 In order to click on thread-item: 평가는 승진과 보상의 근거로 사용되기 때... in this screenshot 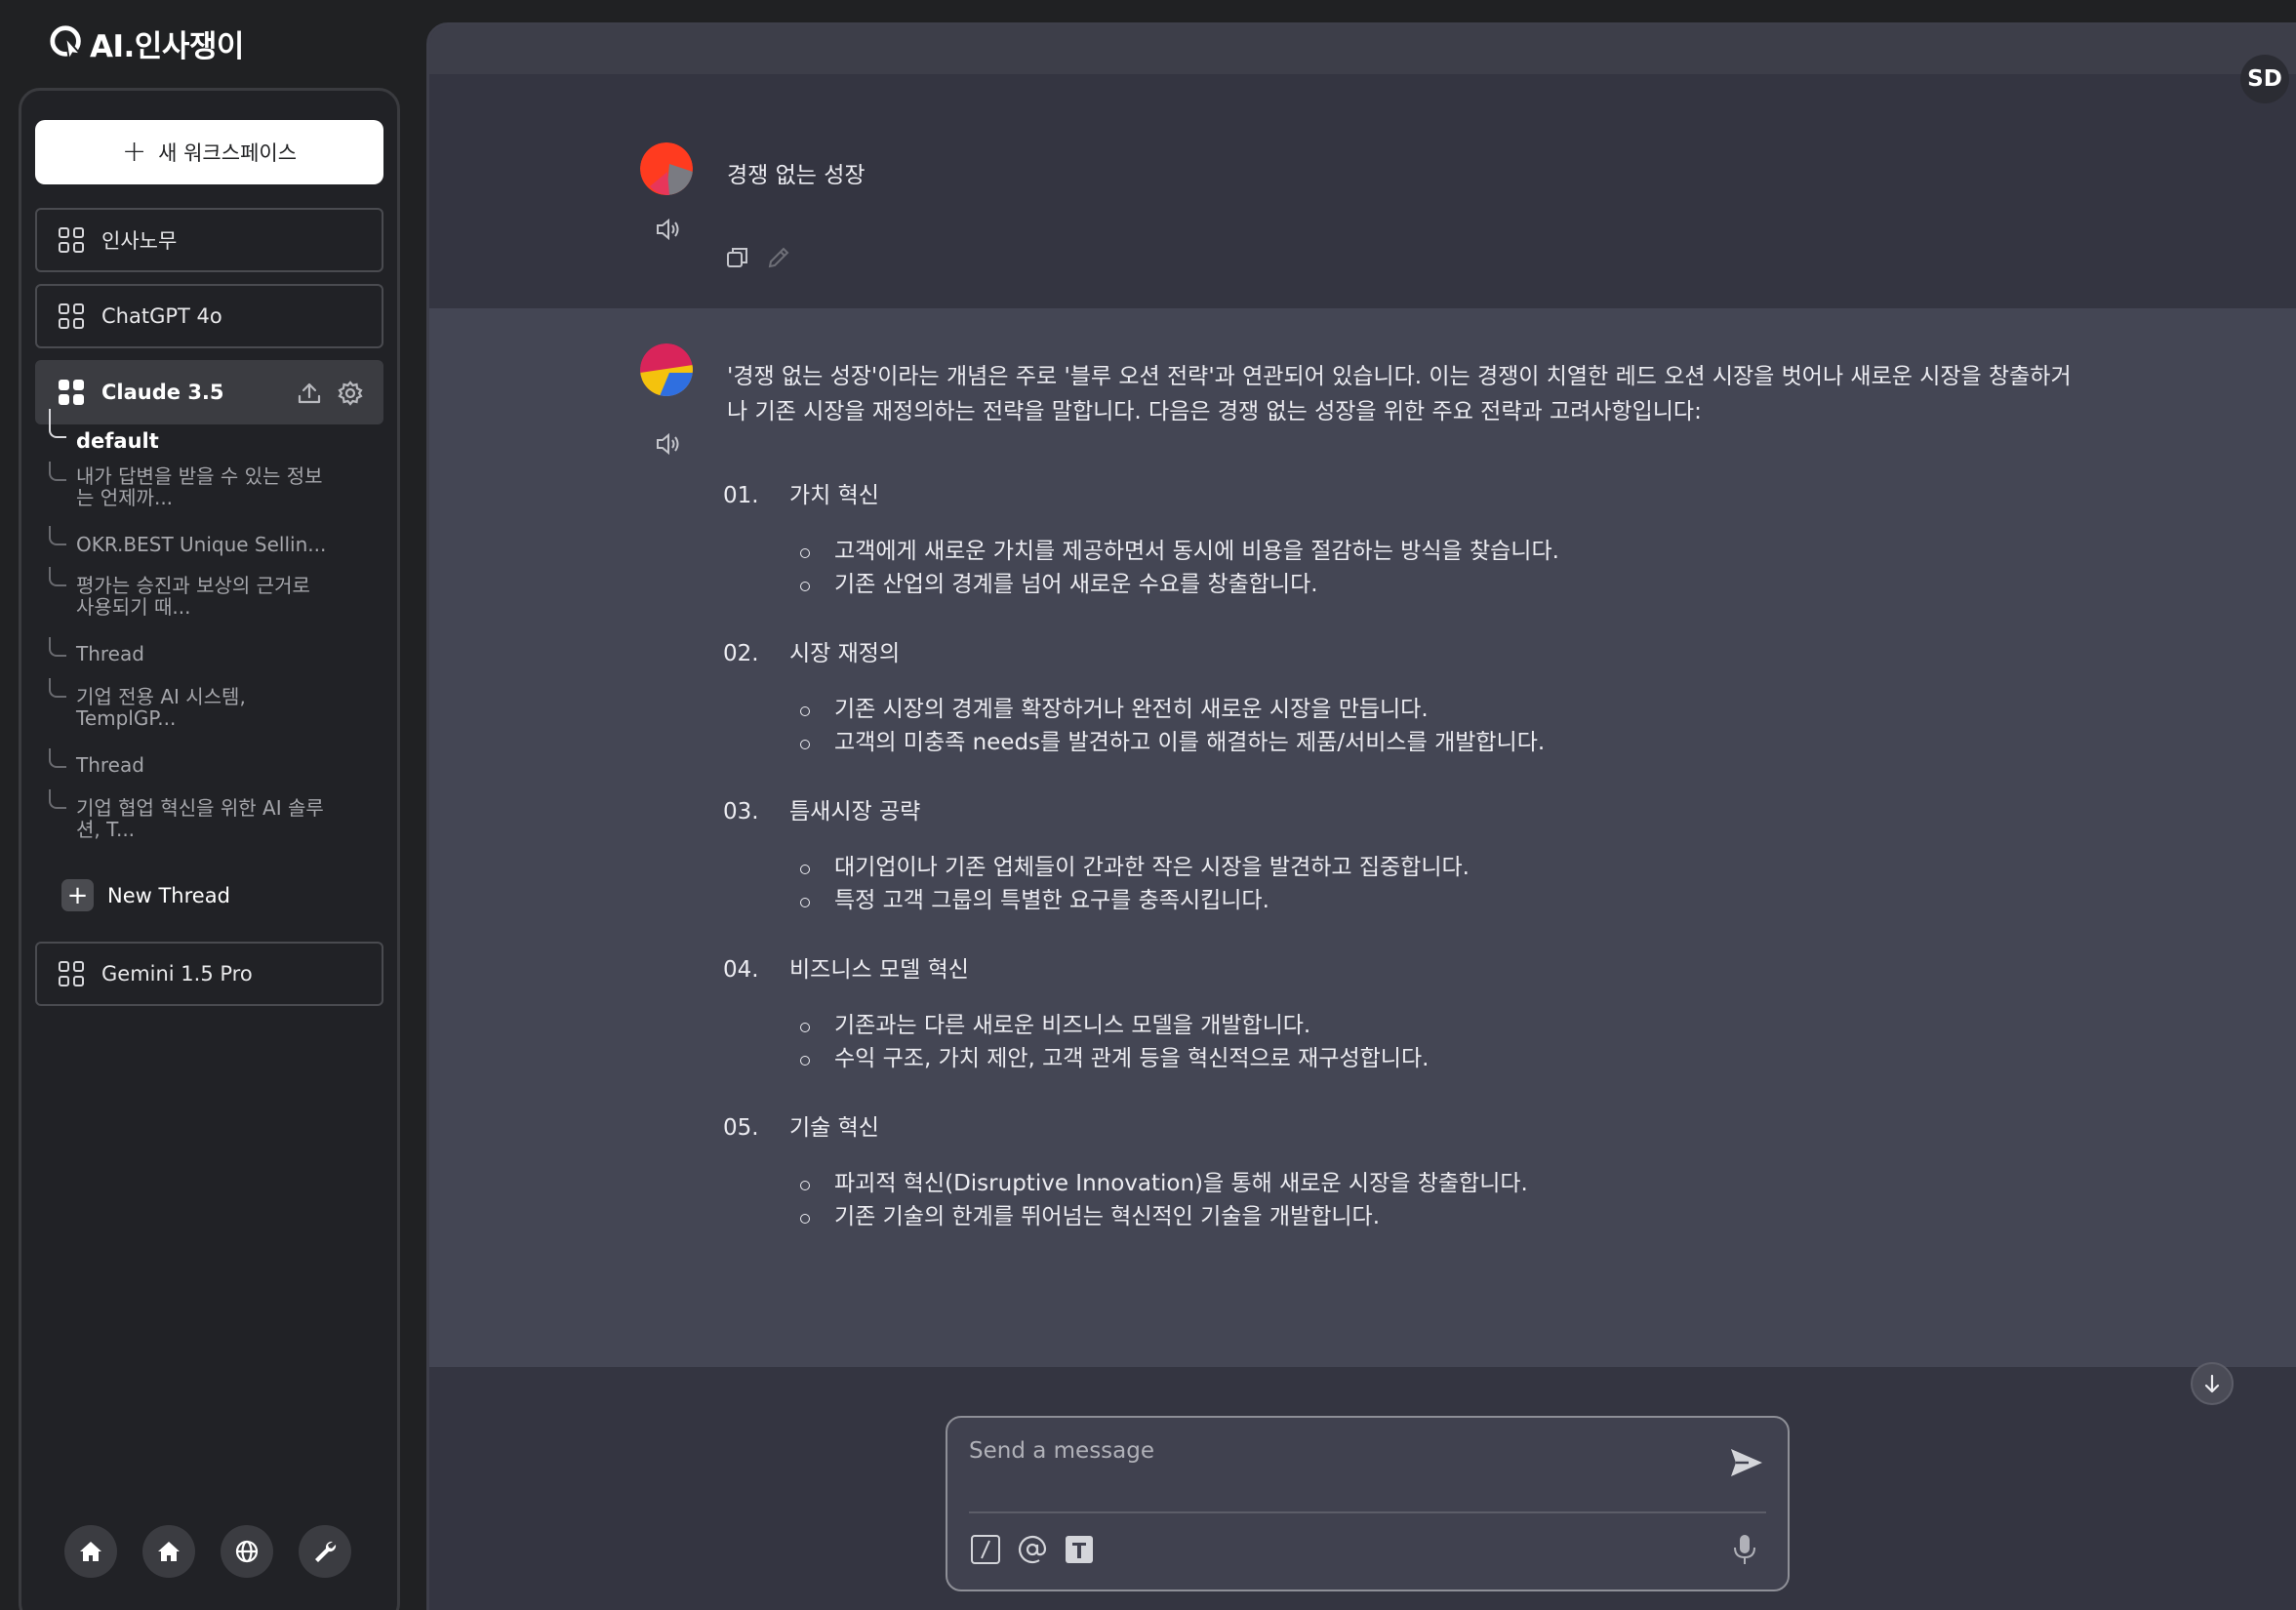, I will do `click(209, 602)`.